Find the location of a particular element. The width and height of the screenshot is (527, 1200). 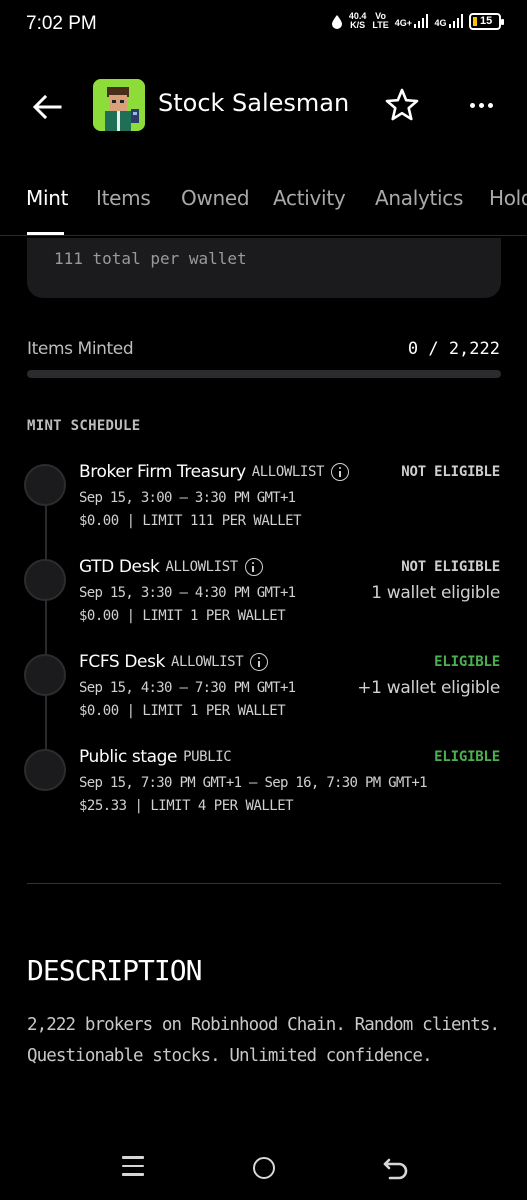

mint-progress-bar is located at coordinates (264, 374).